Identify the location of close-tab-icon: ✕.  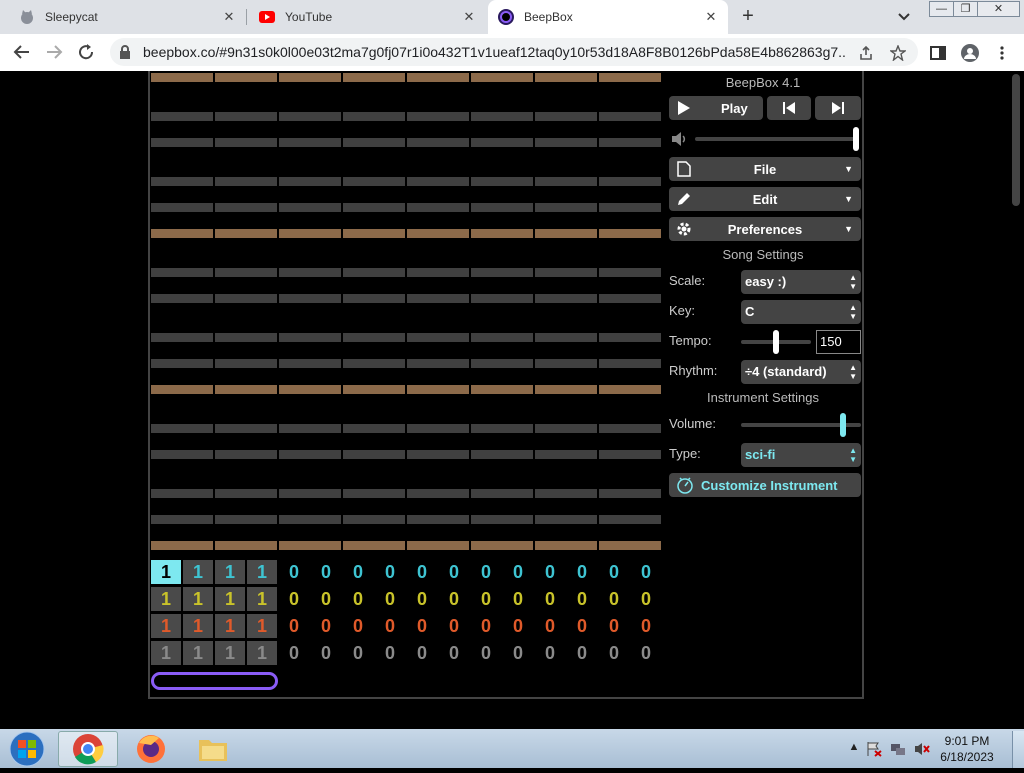
(469, 17).